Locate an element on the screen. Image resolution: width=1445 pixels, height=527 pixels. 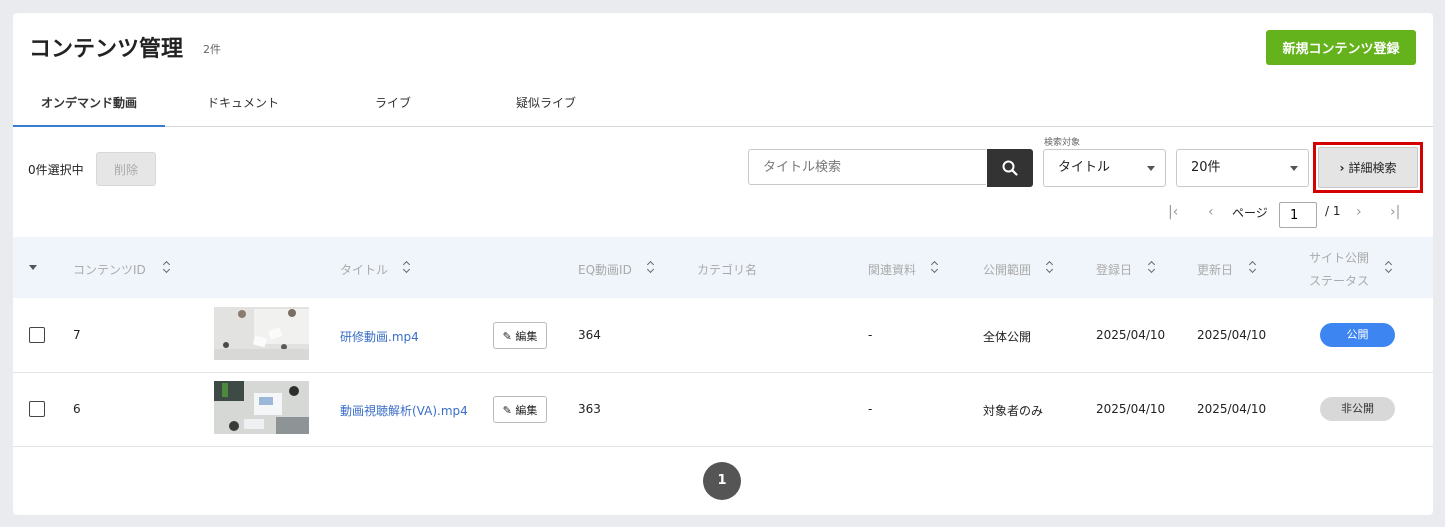
search-target-select: タイトル is located at coordinates (1104, 168).